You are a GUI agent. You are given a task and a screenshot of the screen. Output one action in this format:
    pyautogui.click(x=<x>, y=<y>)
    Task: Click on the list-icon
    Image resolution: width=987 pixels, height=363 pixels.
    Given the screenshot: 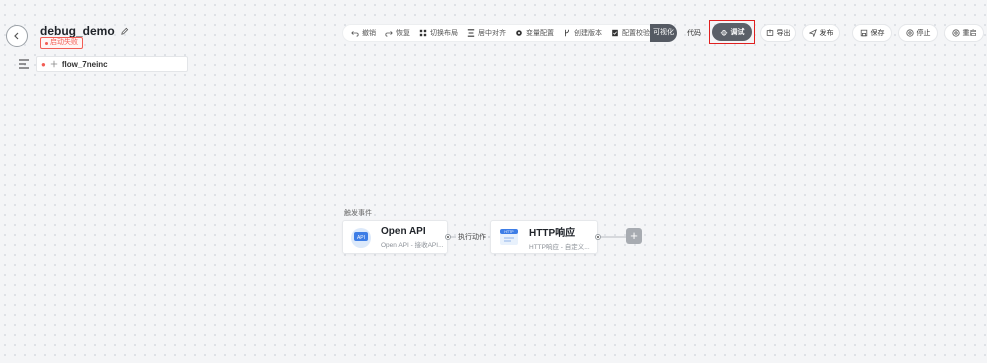 What is the action you would take?
    pyautogui.click(x=25, y=64)
    